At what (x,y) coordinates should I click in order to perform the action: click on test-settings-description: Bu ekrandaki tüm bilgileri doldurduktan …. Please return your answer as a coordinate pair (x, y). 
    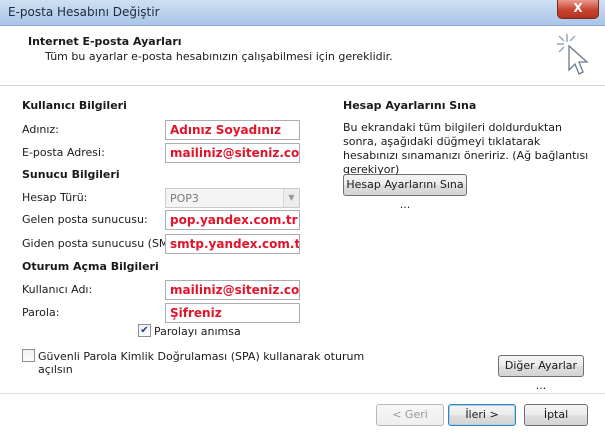
    Looking at the image, I should click on (466, 148).